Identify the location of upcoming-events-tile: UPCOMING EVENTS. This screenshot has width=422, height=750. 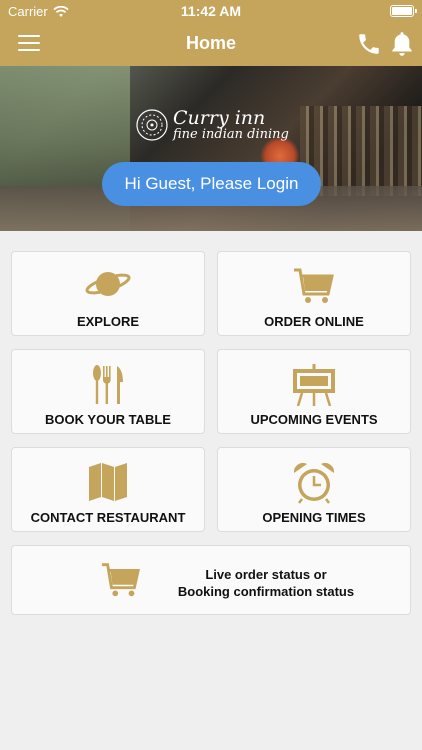
(314, 391).